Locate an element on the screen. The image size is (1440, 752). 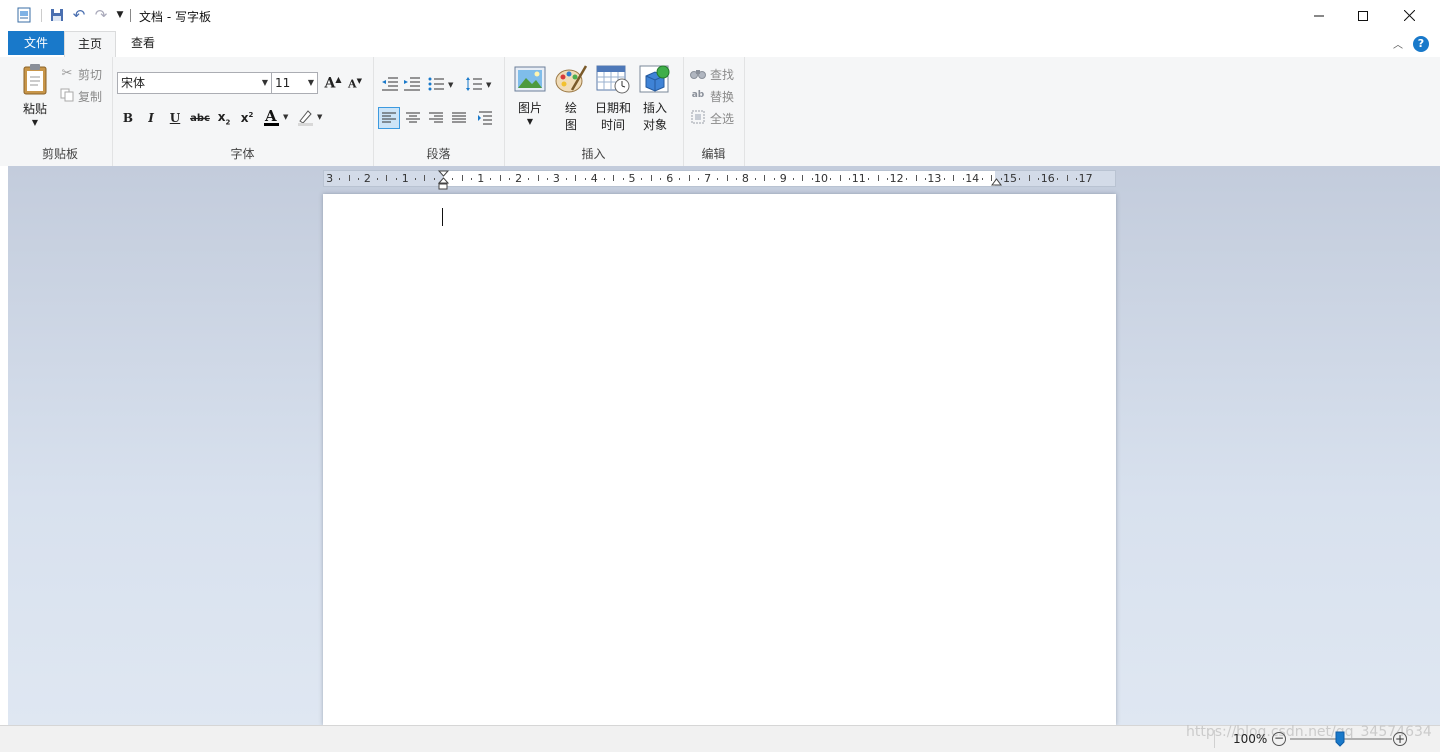
cut-icon: ✂ is located at coordinates (67, 73).